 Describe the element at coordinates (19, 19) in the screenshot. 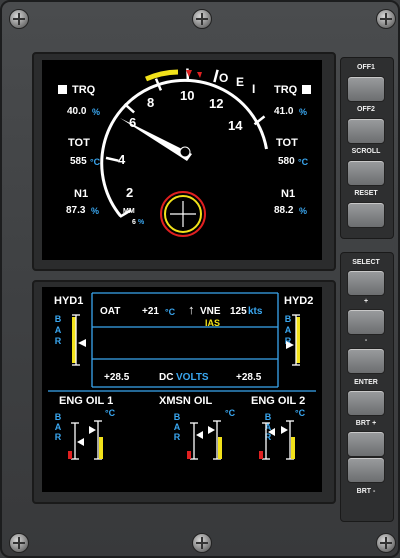

I see `screw-top-left` at that location.